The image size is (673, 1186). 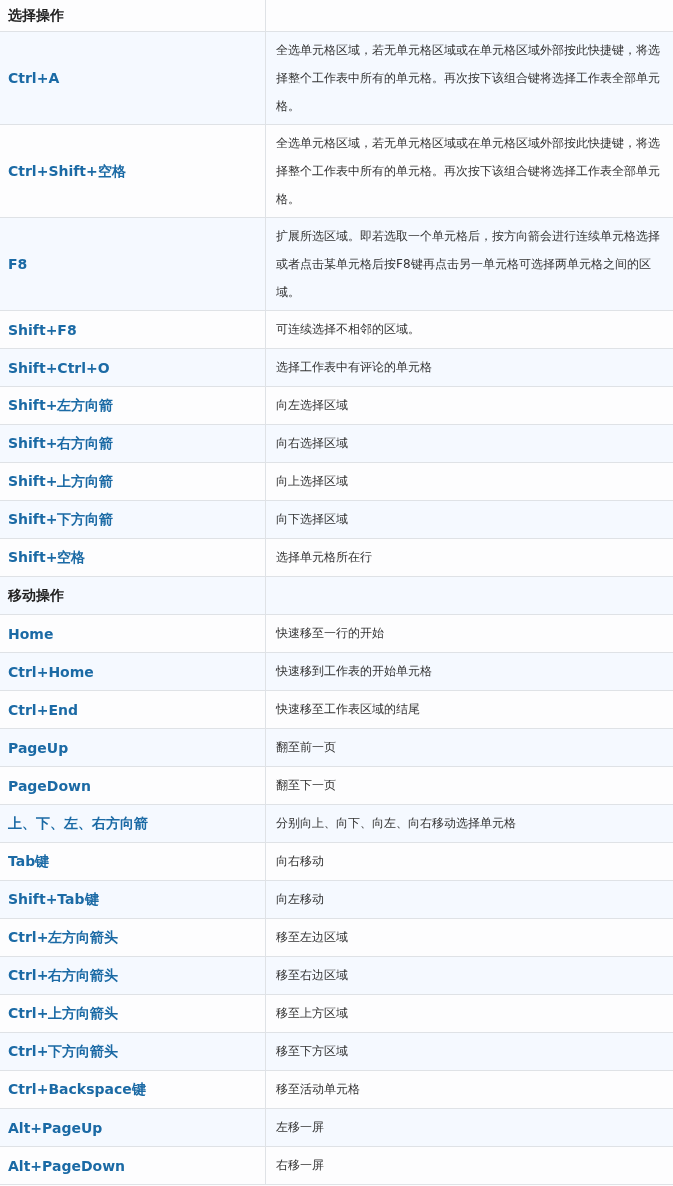 I want to click on shortcut-description: 翻至下一页, so click(x=306, y=785).